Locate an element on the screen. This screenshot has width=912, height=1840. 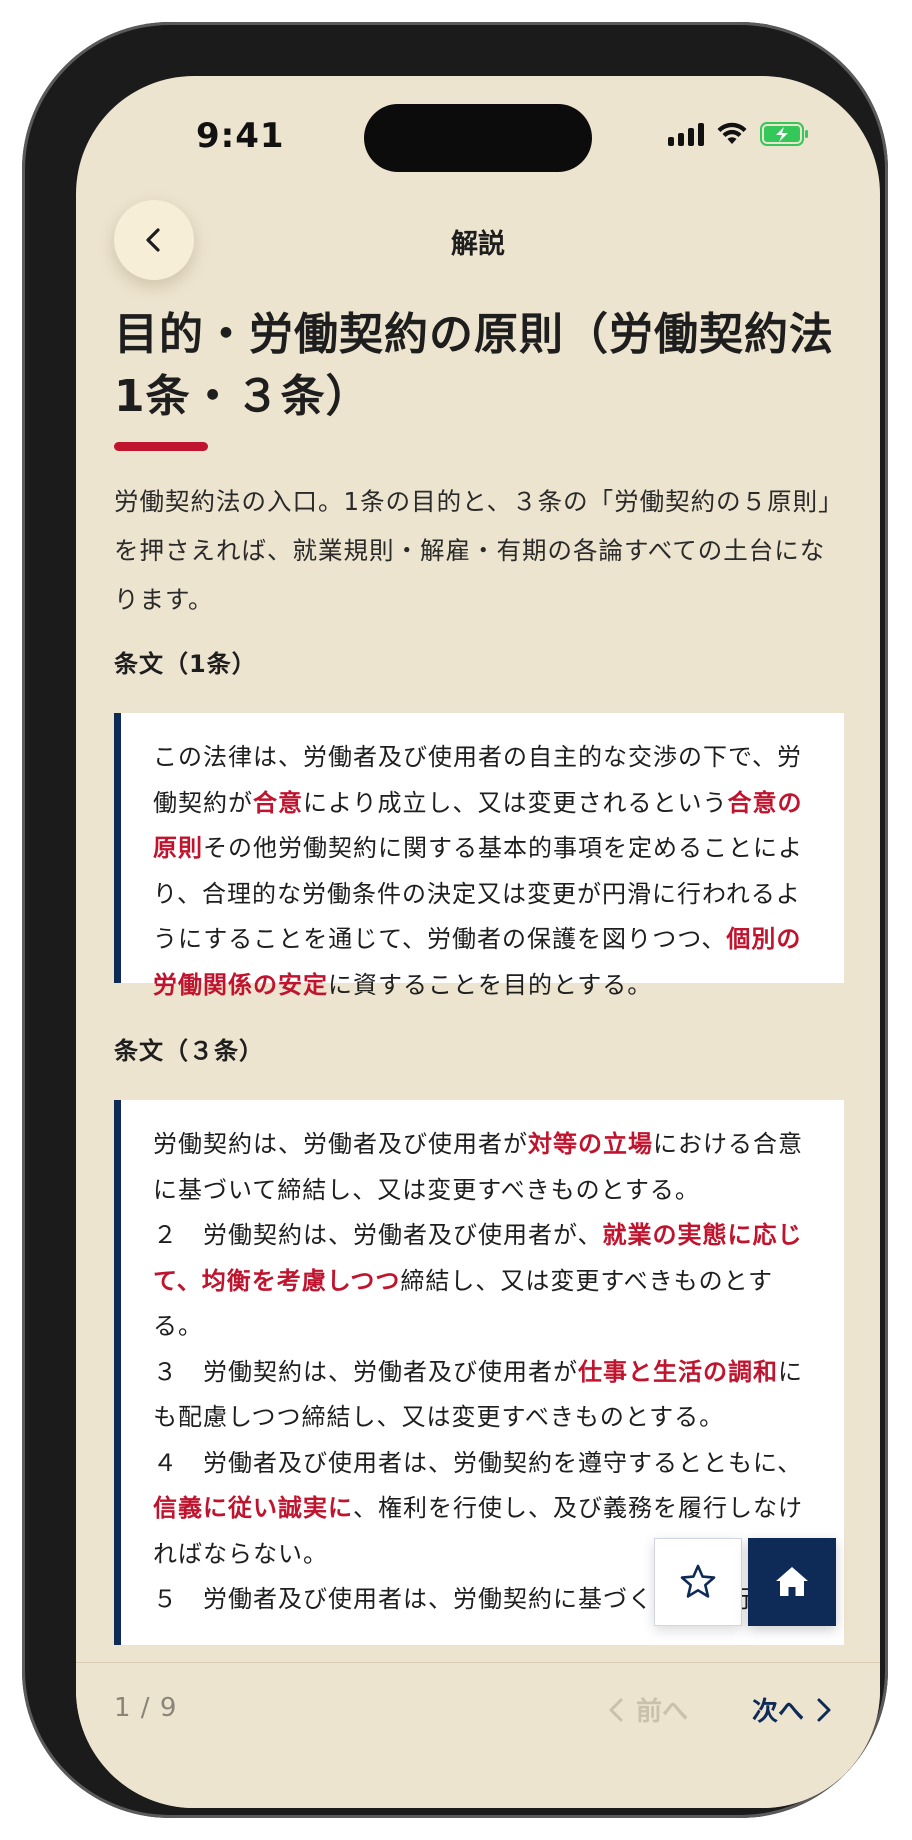
wifi-icon is located at coordinates (732, 133).